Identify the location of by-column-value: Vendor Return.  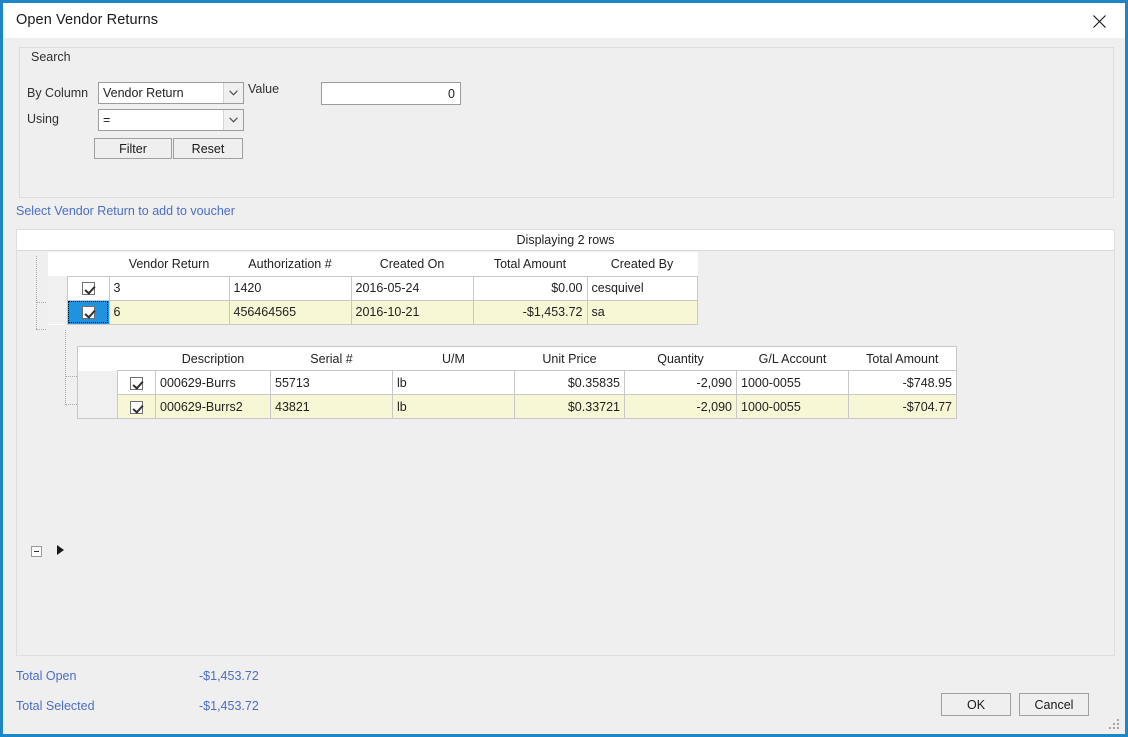
(143, 93).